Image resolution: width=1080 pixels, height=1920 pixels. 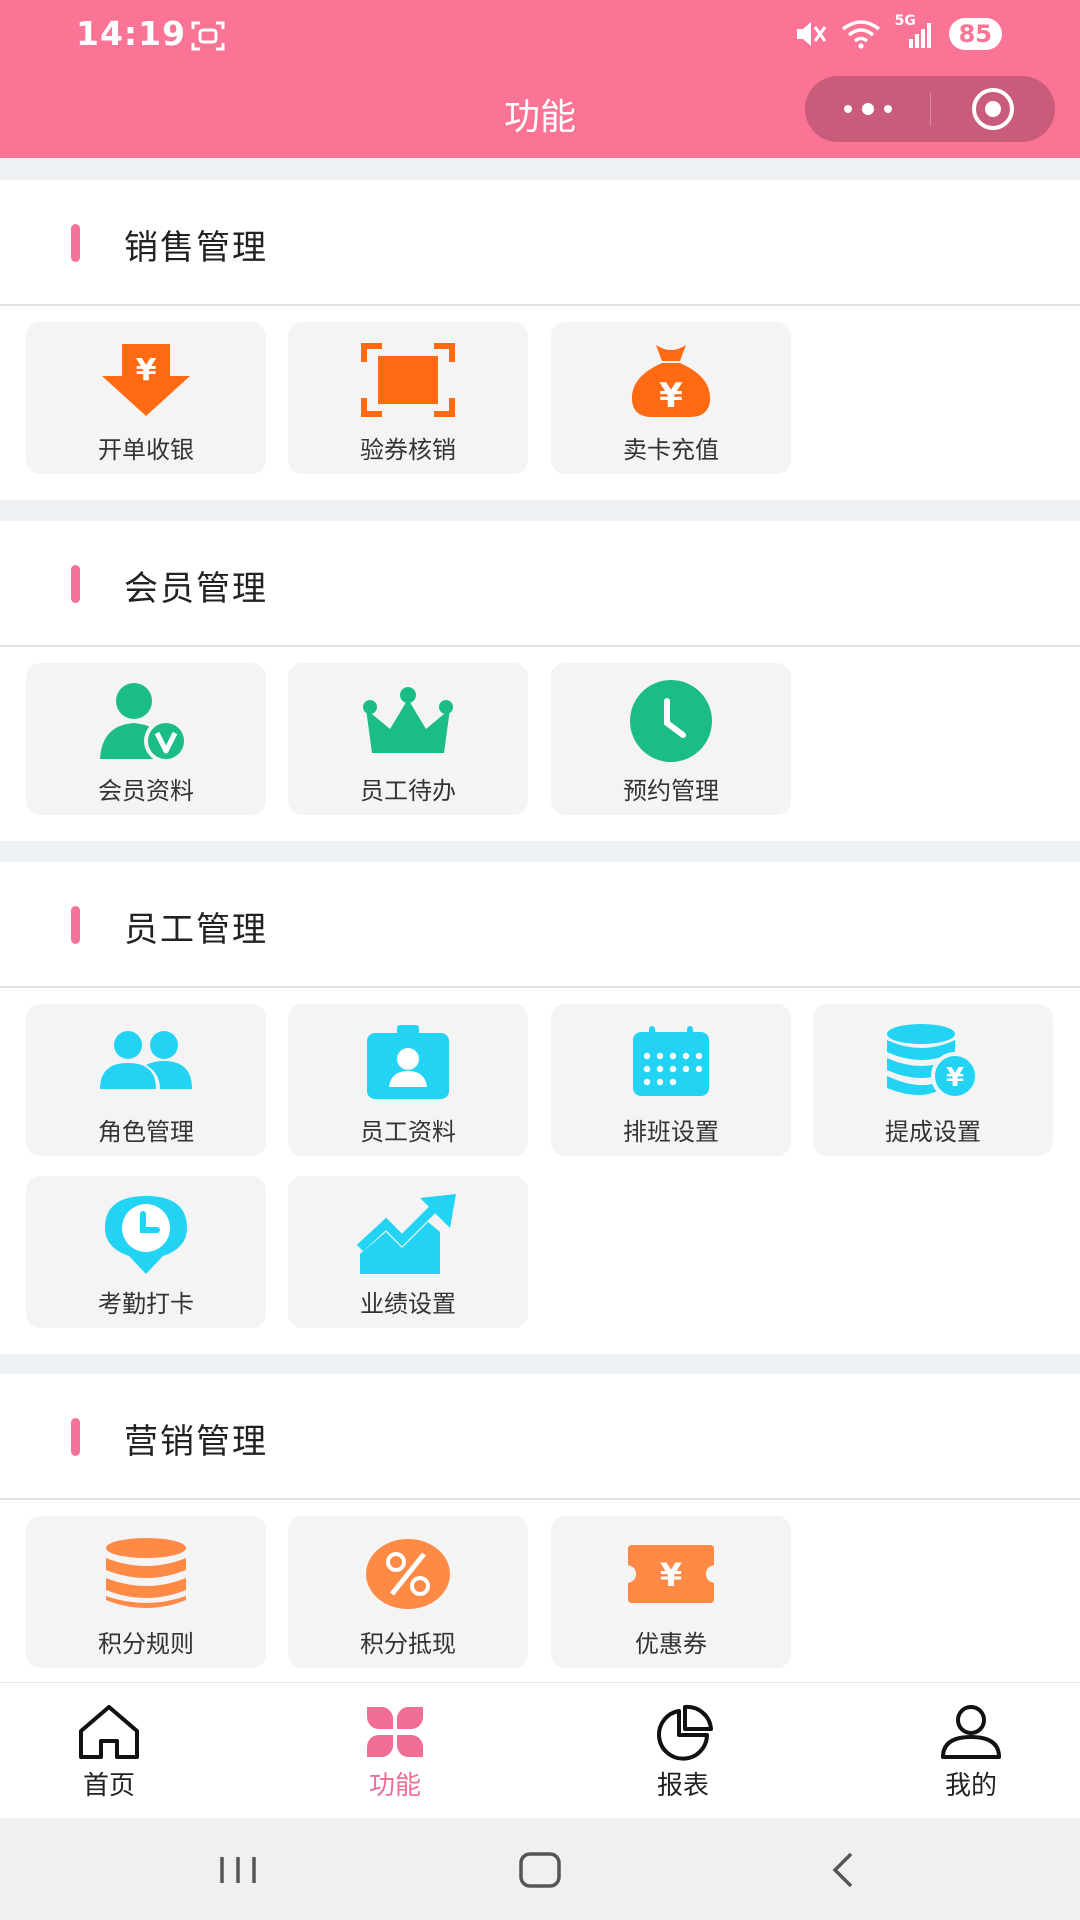 I want to click on tile-staff-profile: 员工资料, so click(x=408, y=1080).